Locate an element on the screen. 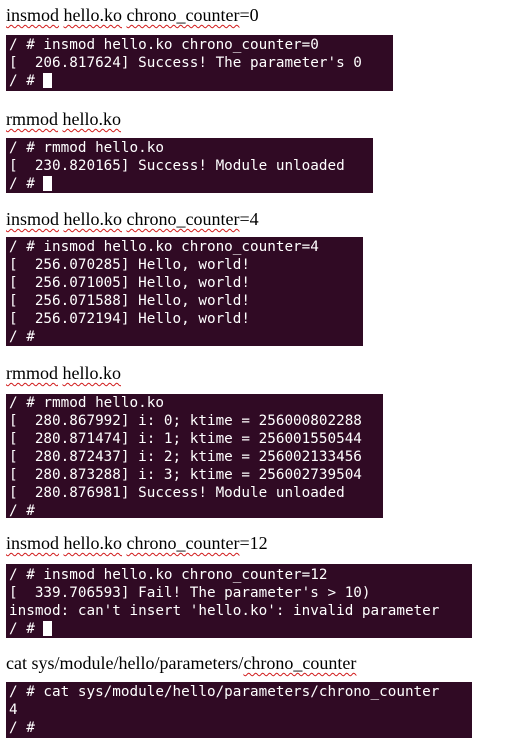 The height and width of the screenshot is (741, 507). terminal-line: [ 256.070285] Hello, world! is located at coordinates (186, 265).